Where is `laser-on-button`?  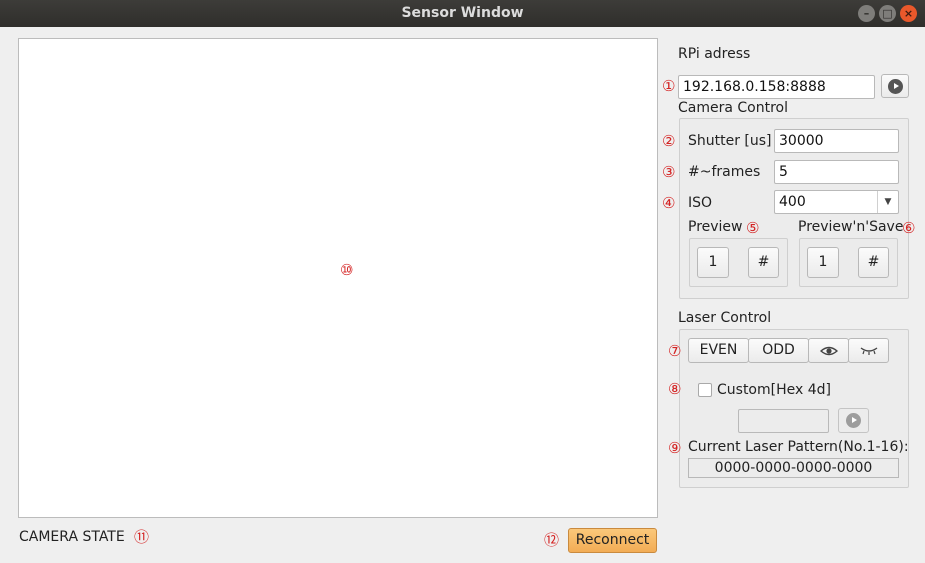
laser-on-button is located at coordinates (828, 350).